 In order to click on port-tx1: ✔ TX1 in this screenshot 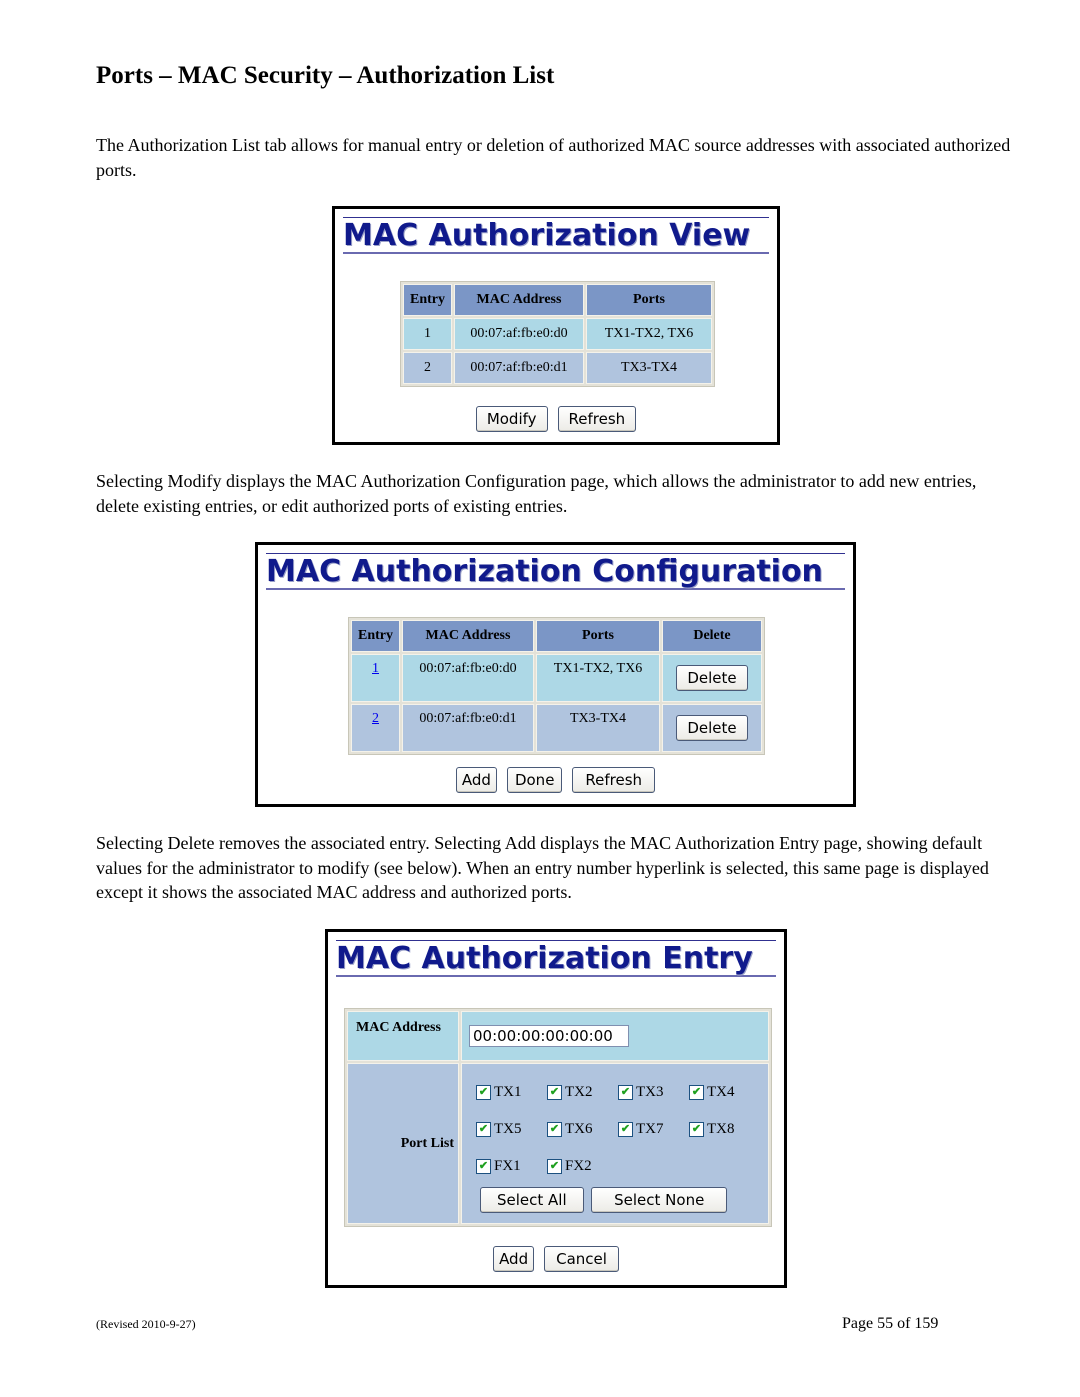, I will do `click(511, 1092)`.